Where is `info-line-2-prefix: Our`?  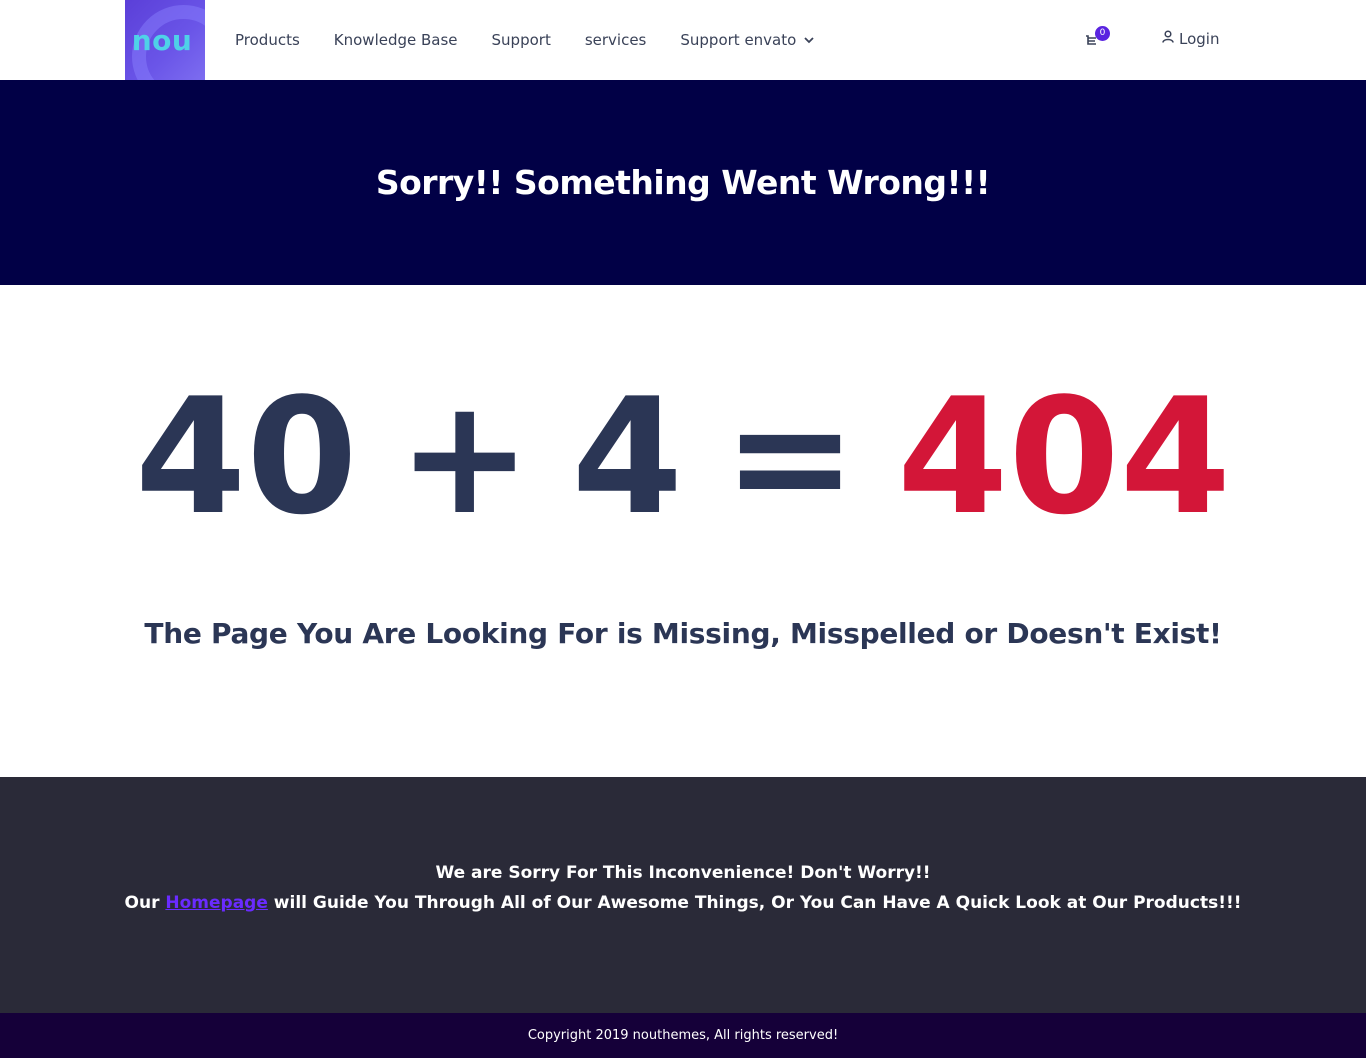
info-line-2-prefix: Our is located at coordinates (145, 903).